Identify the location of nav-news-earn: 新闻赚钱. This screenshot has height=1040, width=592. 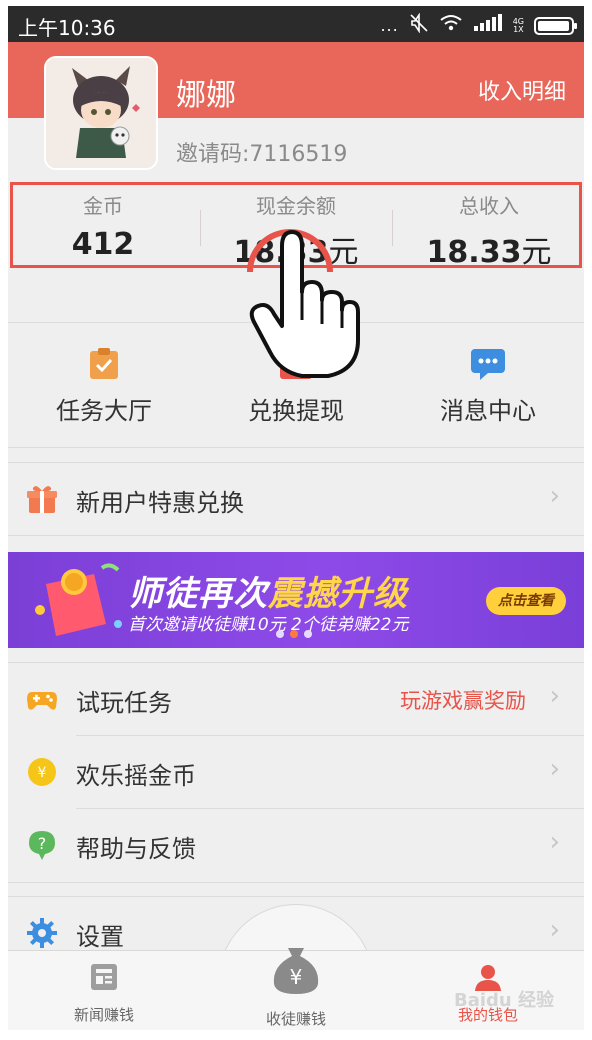
(104, 993).